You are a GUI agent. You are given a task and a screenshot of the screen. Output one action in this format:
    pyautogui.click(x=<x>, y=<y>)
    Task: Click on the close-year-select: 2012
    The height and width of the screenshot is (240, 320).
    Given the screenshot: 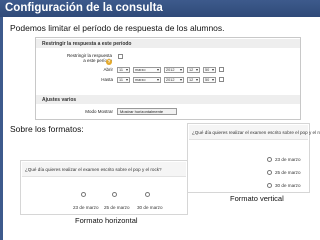 What is the action you would take?
    pyautogui.click(x=174, y=80)
    